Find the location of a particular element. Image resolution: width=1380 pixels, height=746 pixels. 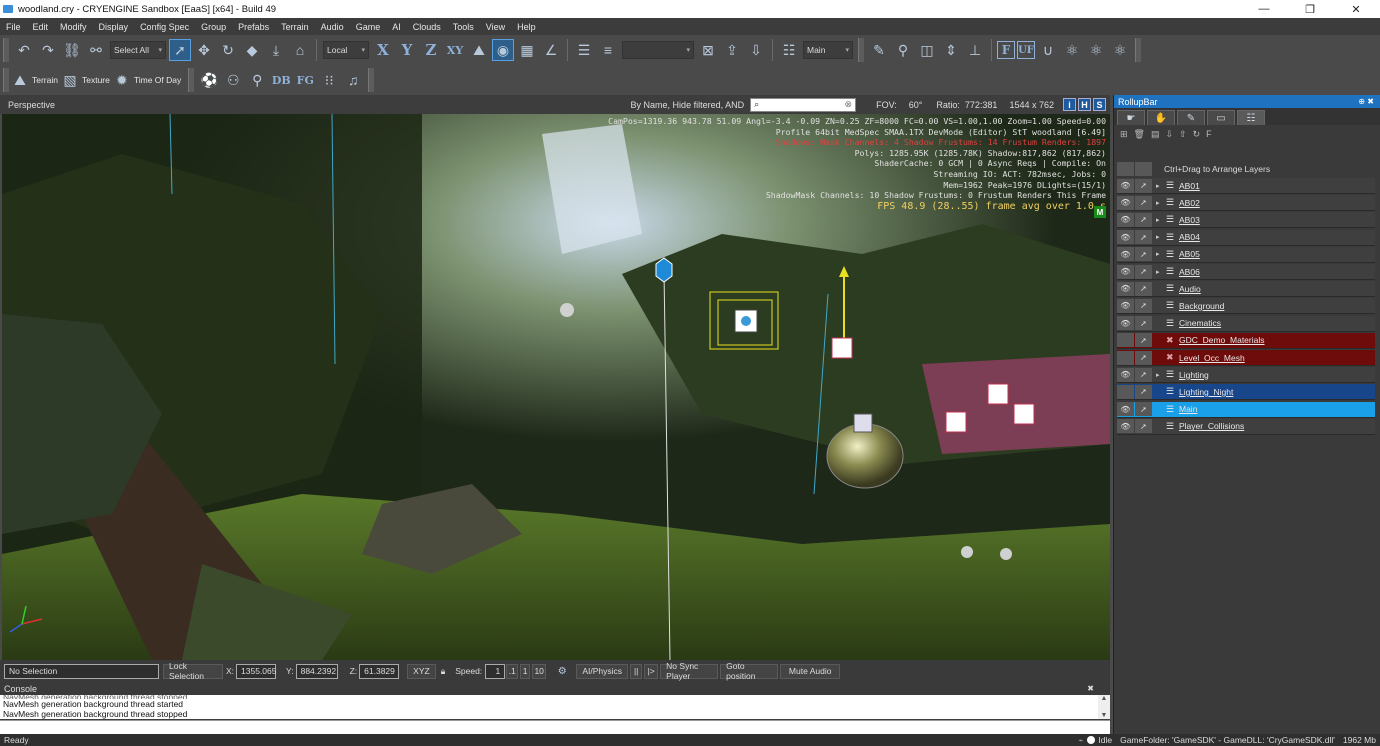

menu-view: View is located at coordinates (495, 27).